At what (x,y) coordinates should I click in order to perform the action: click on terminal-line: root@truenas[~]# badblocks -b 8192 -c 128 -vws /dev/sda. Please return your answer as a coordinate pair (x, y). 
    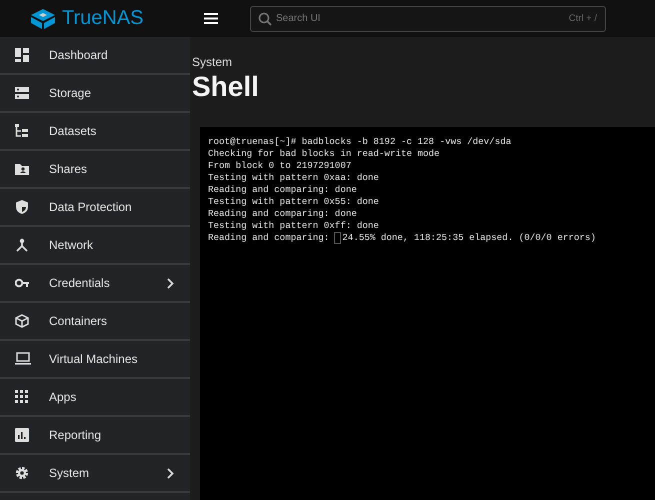
    Looking at the image, I should click on (360, 142).